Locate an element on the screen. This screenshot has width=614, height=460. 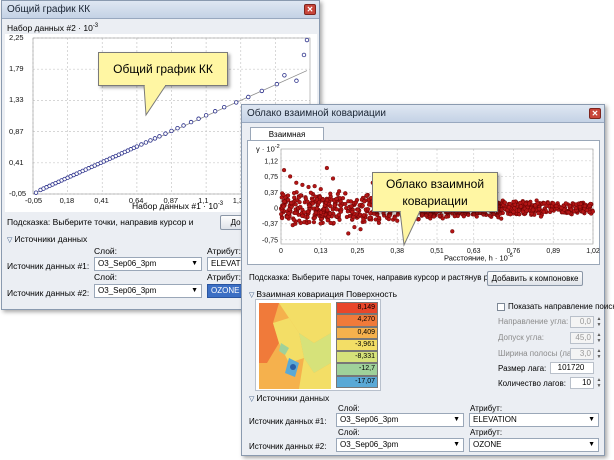
legend-entry: -8,331 is located at coordinates (357, 357).